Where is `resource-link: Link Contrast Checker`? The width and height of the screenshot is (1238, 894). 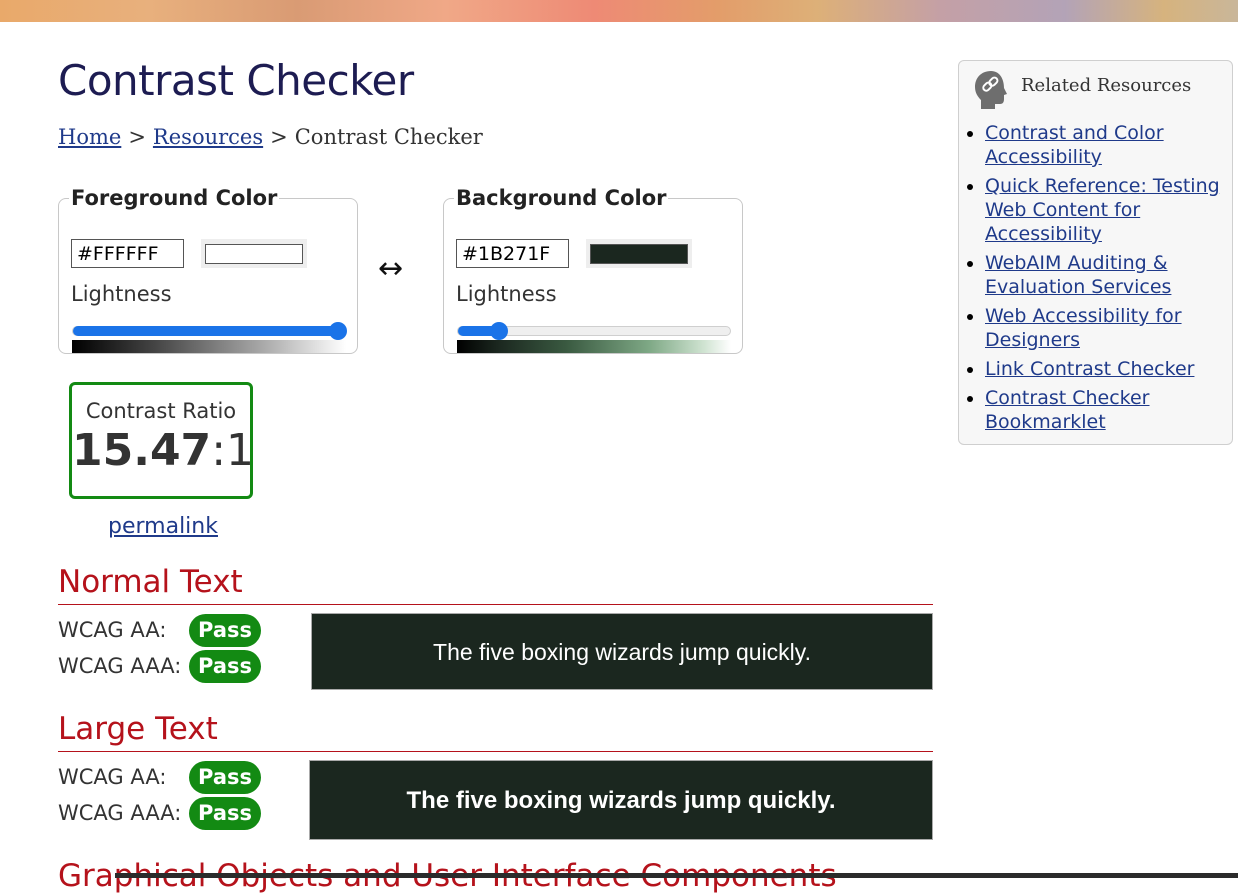
resource-link: Link Contrast Checker is located at coordinates (1089, 369).